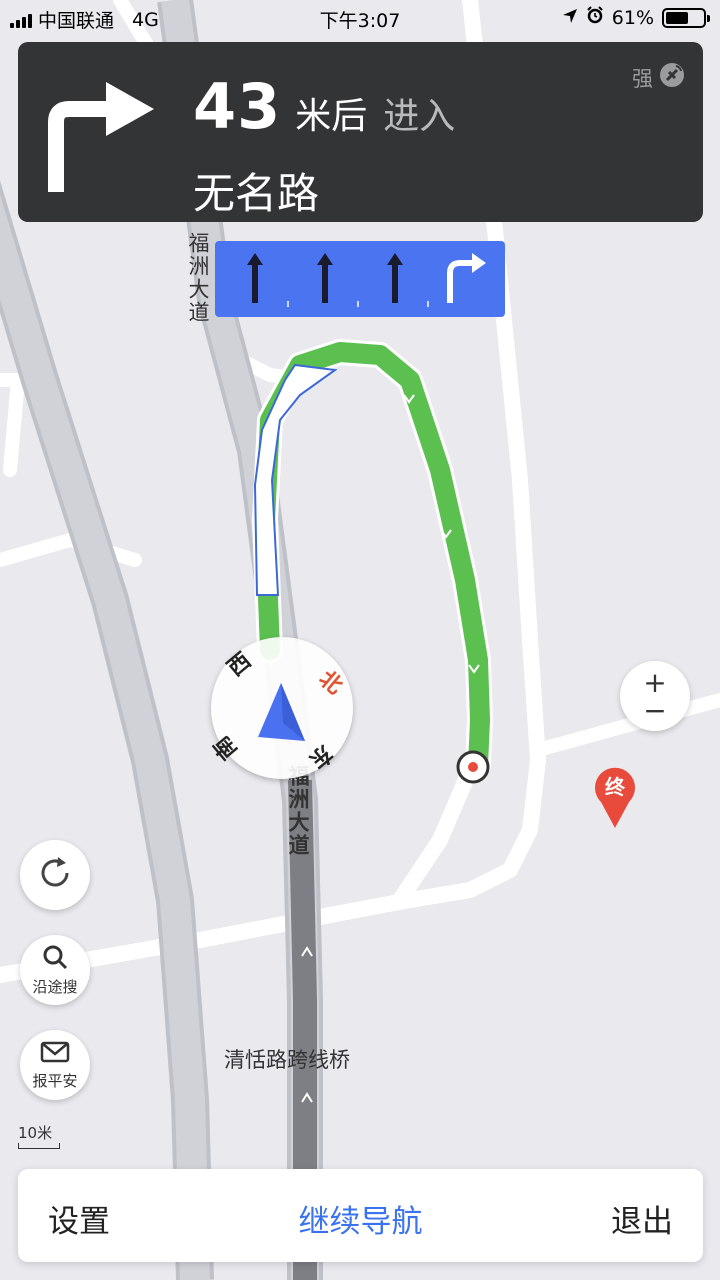  I want to click on zoom-control: + −, so click(655, 696).